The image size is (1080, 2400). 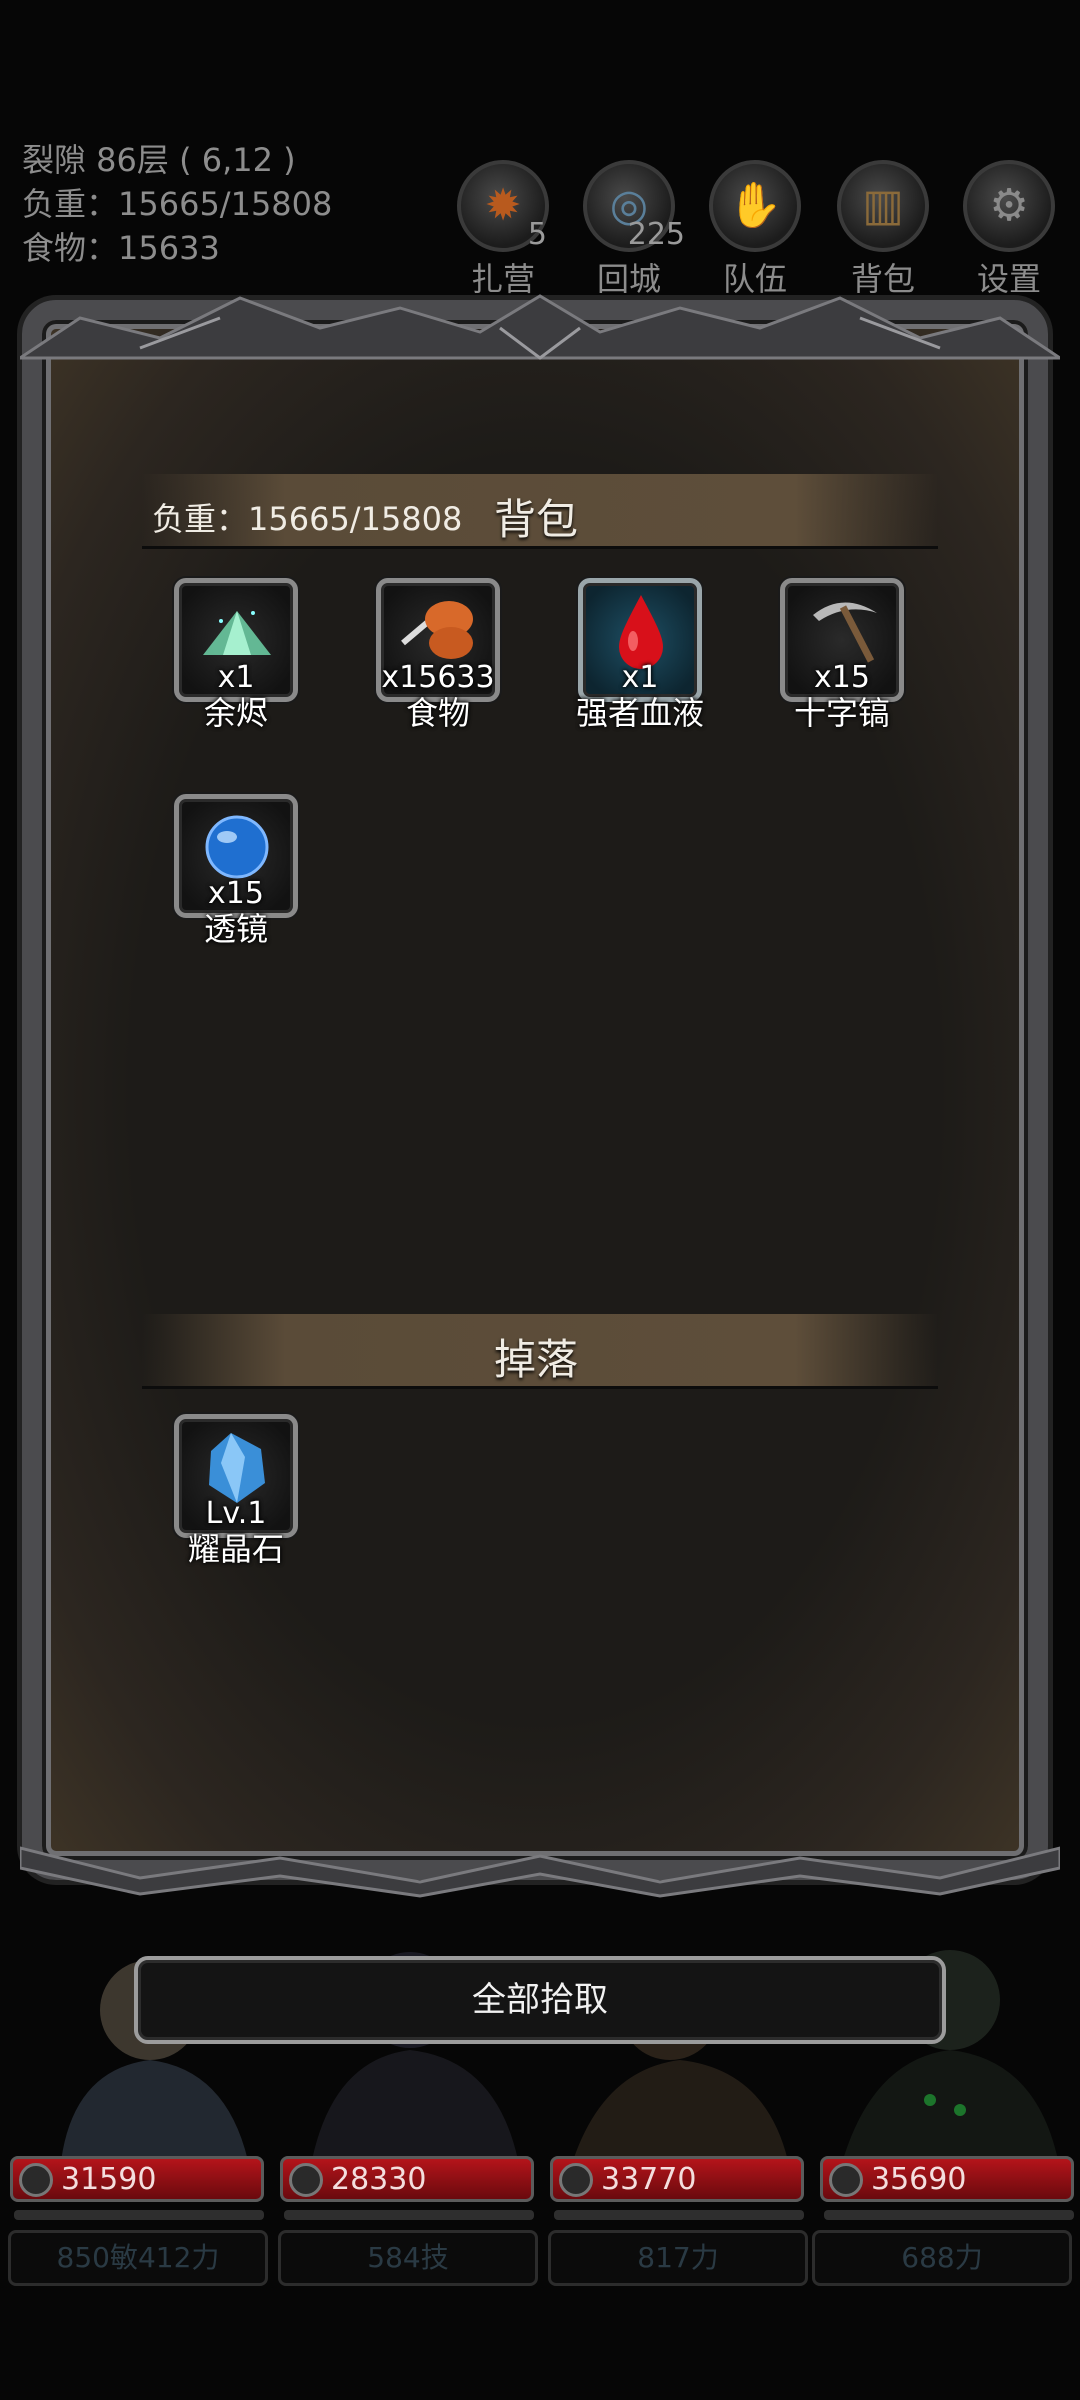 What do you see at coordinates (656, 234) in the screenshot?
I see `return-count: 225` at bounding box center [656, 234].